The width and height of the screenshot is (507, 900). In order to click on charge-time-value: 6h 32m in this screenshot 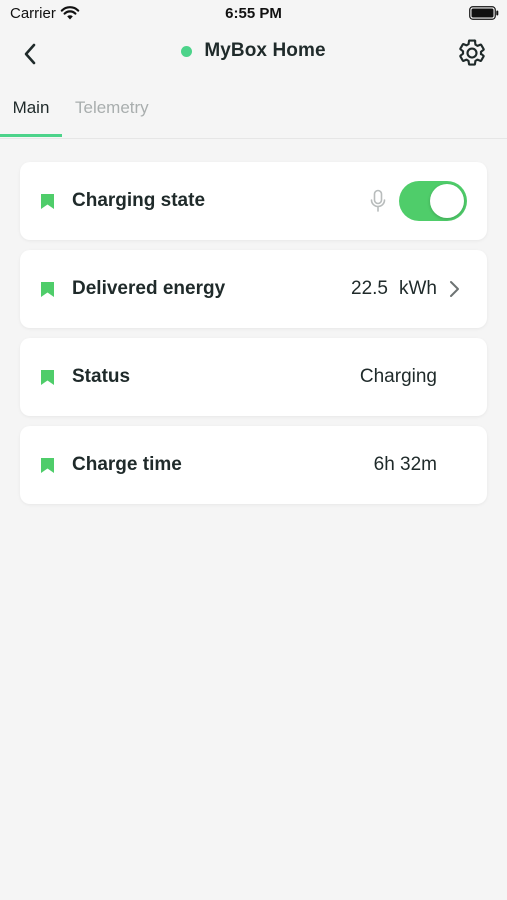, I will do `click(405, 464)`.